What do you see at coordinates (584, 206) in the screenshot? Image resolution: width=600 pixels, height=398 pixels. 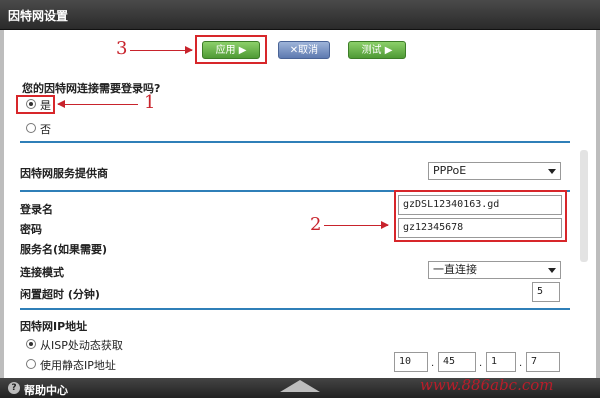 I see `scrollbar` at bounding box center [584, 206].